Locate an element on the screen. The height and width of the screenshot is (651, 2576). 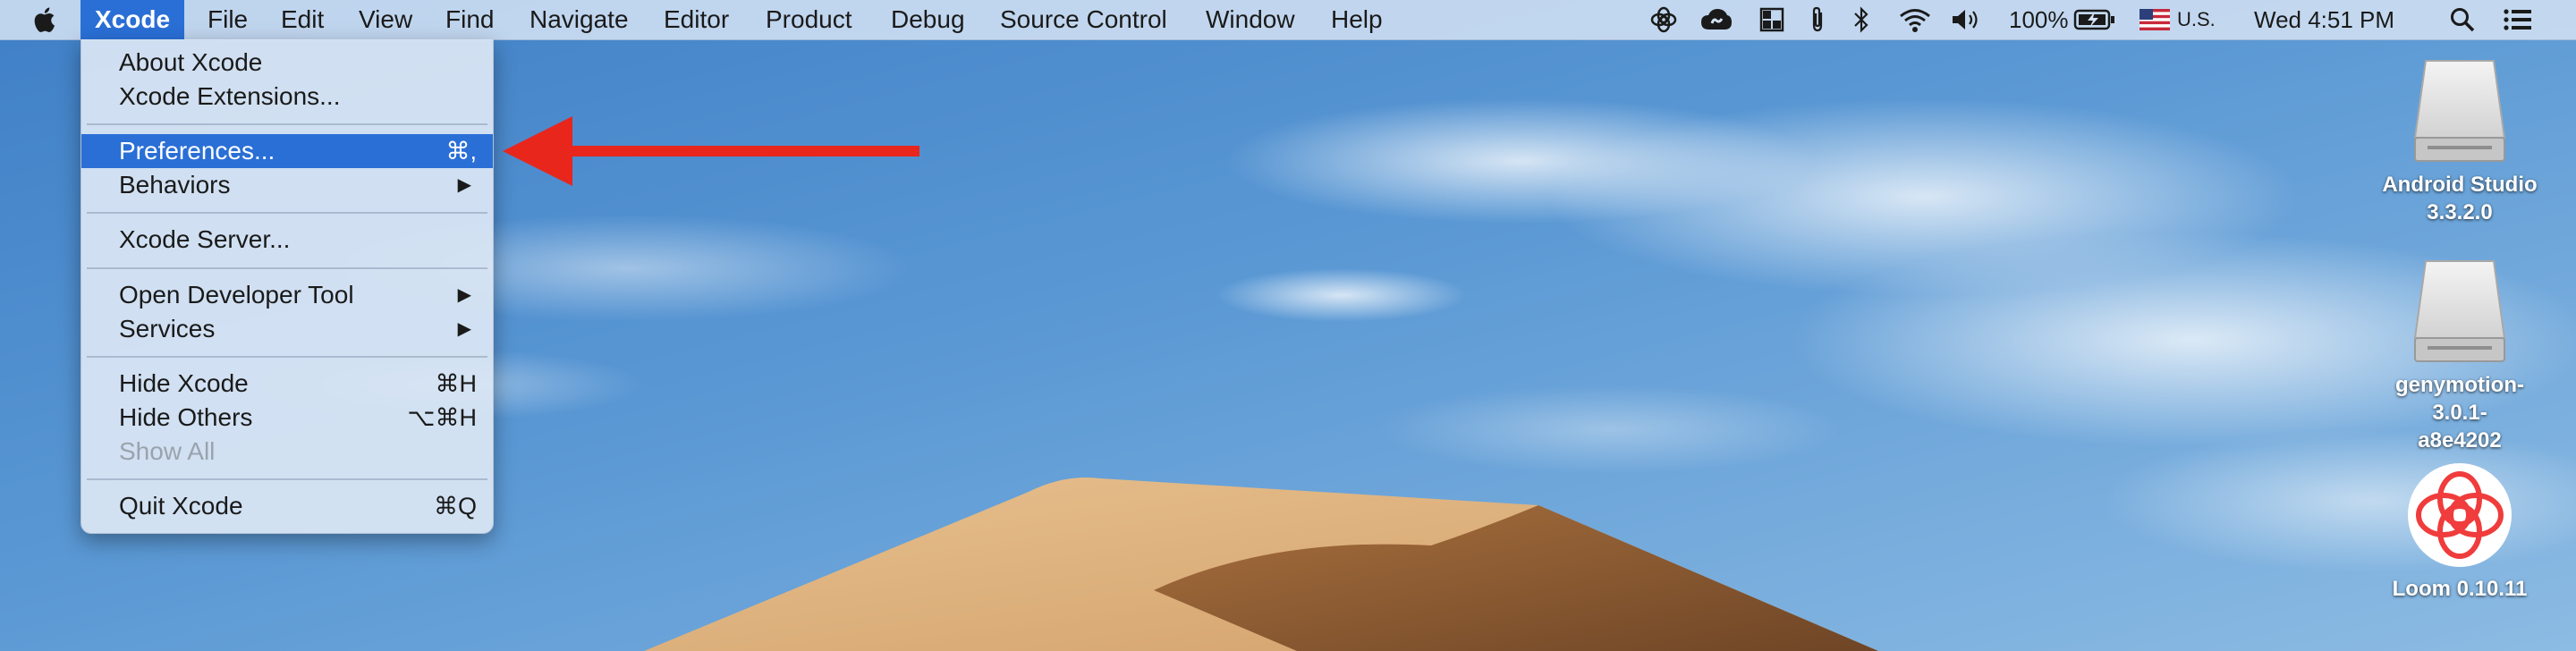
menu-view: View is located at coordinates (385, 19).